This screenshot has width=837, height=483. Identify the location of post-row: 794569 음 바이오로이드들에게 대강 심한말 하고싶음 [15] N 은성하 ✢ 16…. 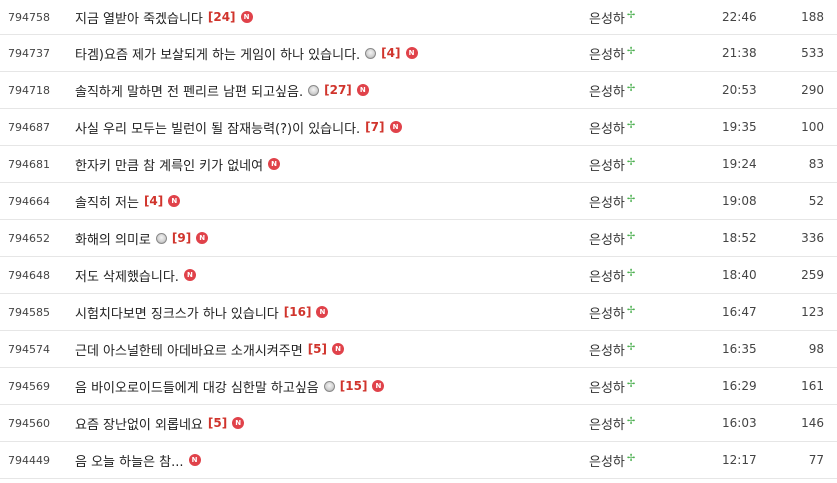
(418, 386).